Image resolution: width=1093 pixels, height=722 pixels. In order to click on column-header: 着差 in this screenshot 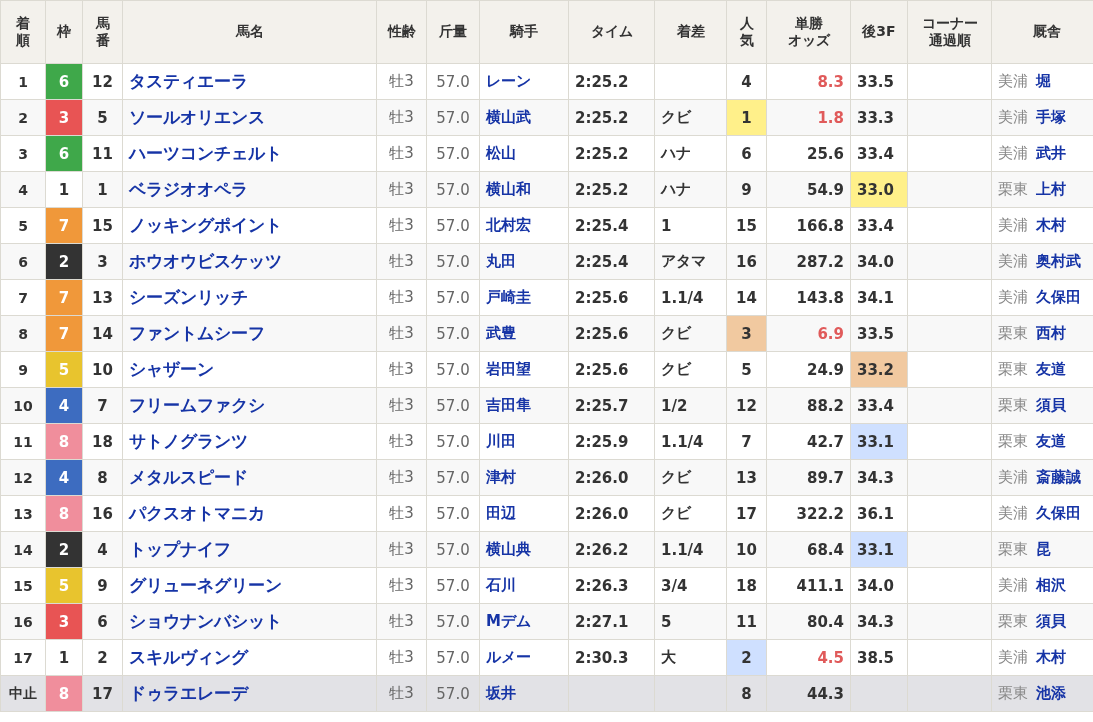, I will do `click(690, 32)`.